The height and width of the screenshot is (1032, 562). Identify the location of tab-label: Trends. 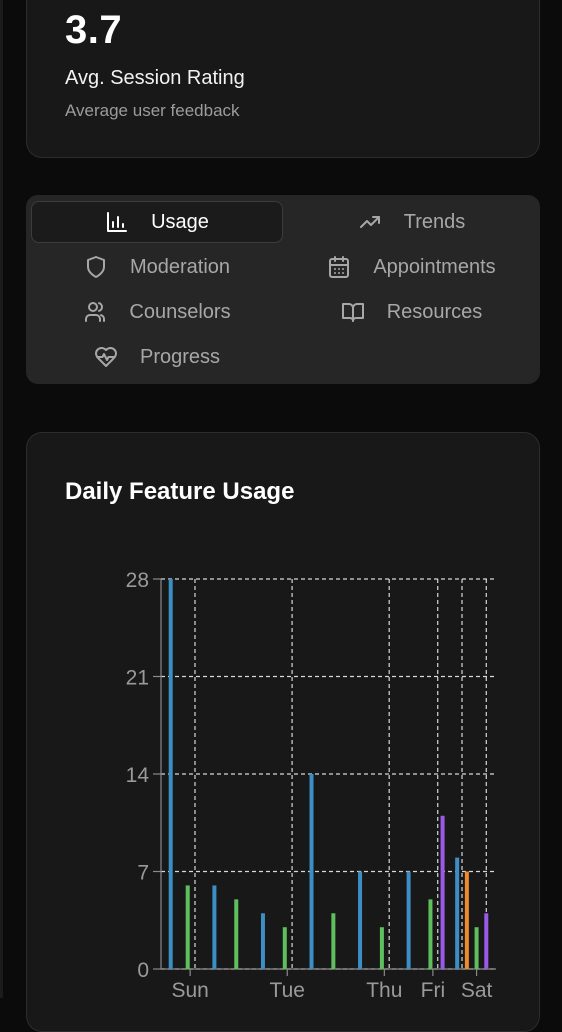
(434, 221).